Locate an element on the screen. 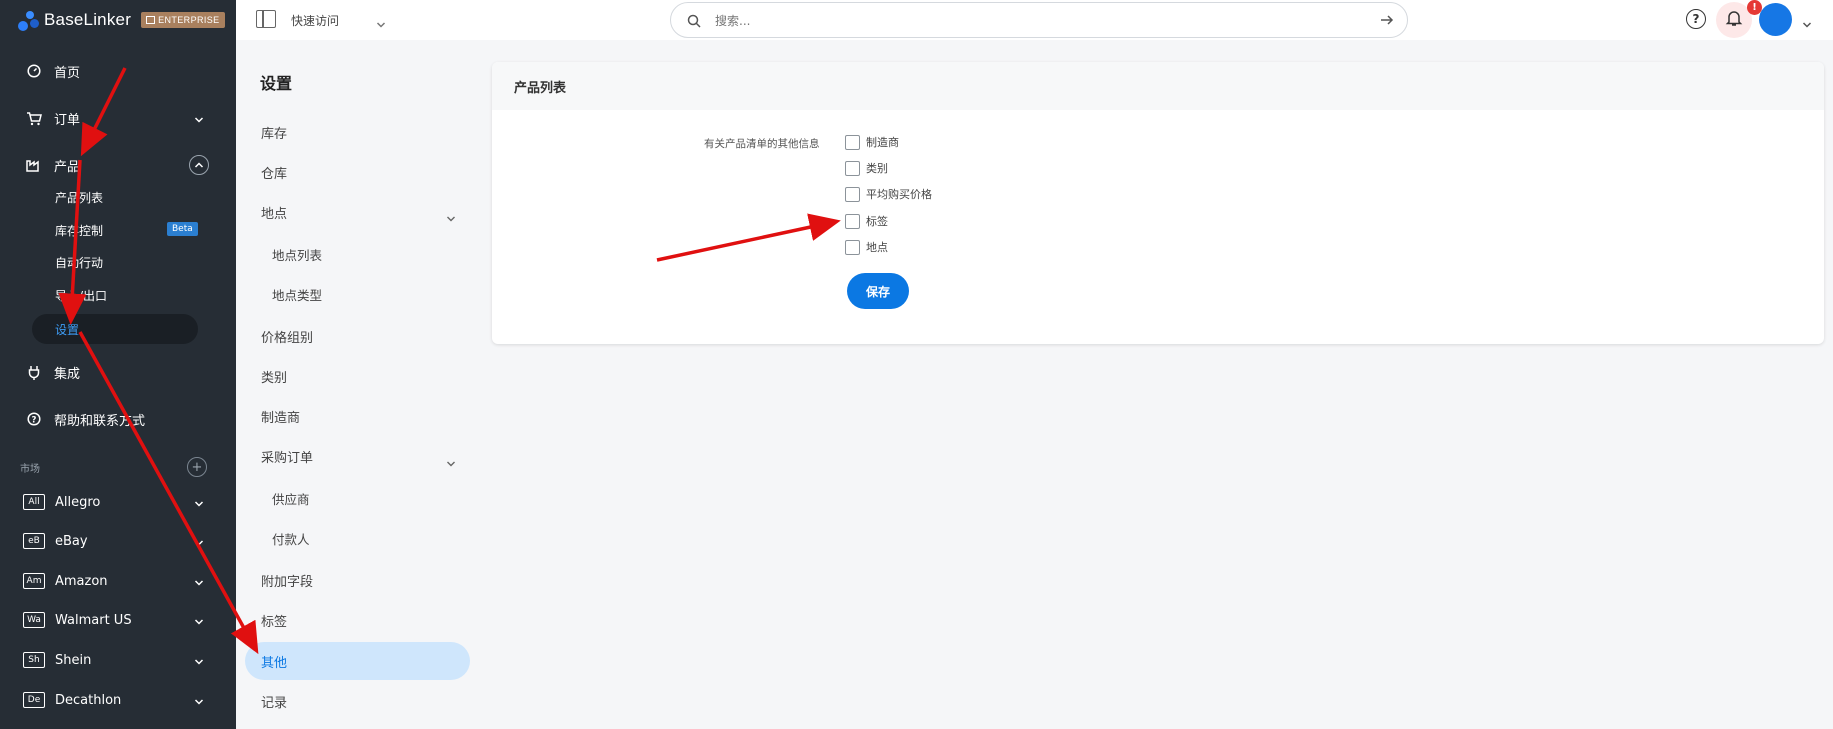 The width and height of the screenshot is (1833, 729). manufacturer-checkbox is located at coordinates (852, 142).